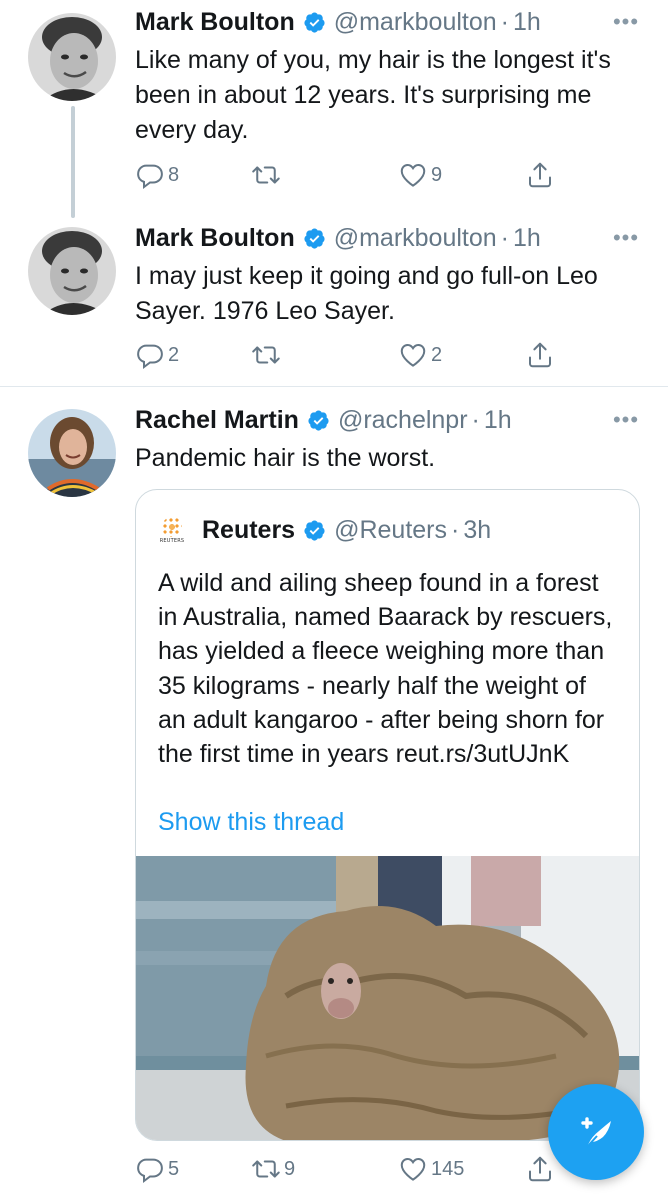 This screenshot has width=668, height=1200. Describe the element at coordinates (350, 1169) in the screenshot. I see `tweet-actions: 5 9 145` at that location.